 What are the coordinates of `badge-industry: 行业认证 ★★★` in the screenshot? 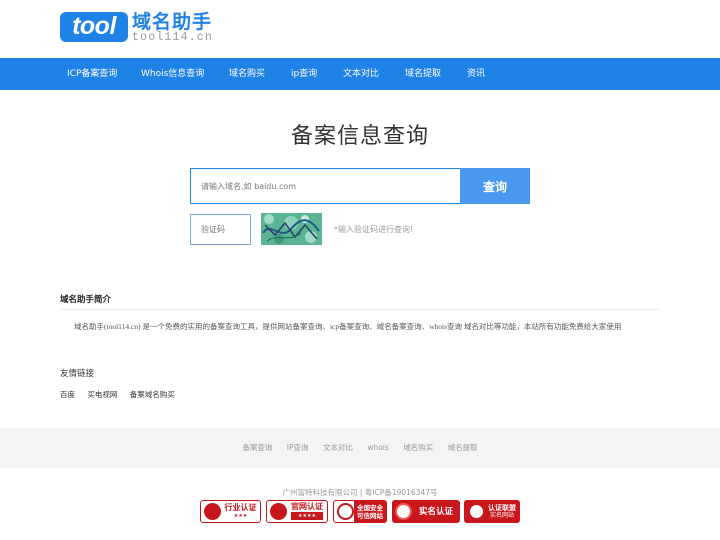 It's located at (230, 511).